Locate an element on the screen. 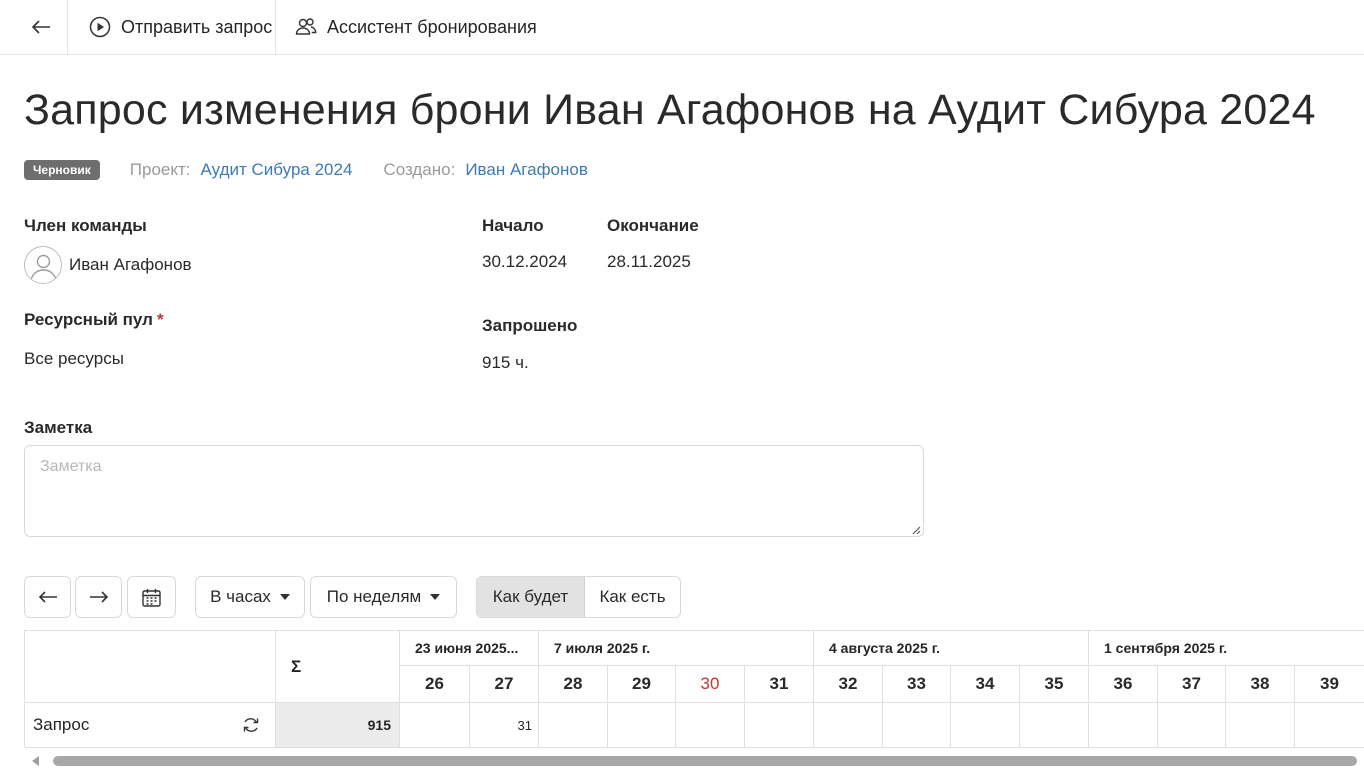  month-header: 4 августа 2025 г. is located at coordinates (951, 648).